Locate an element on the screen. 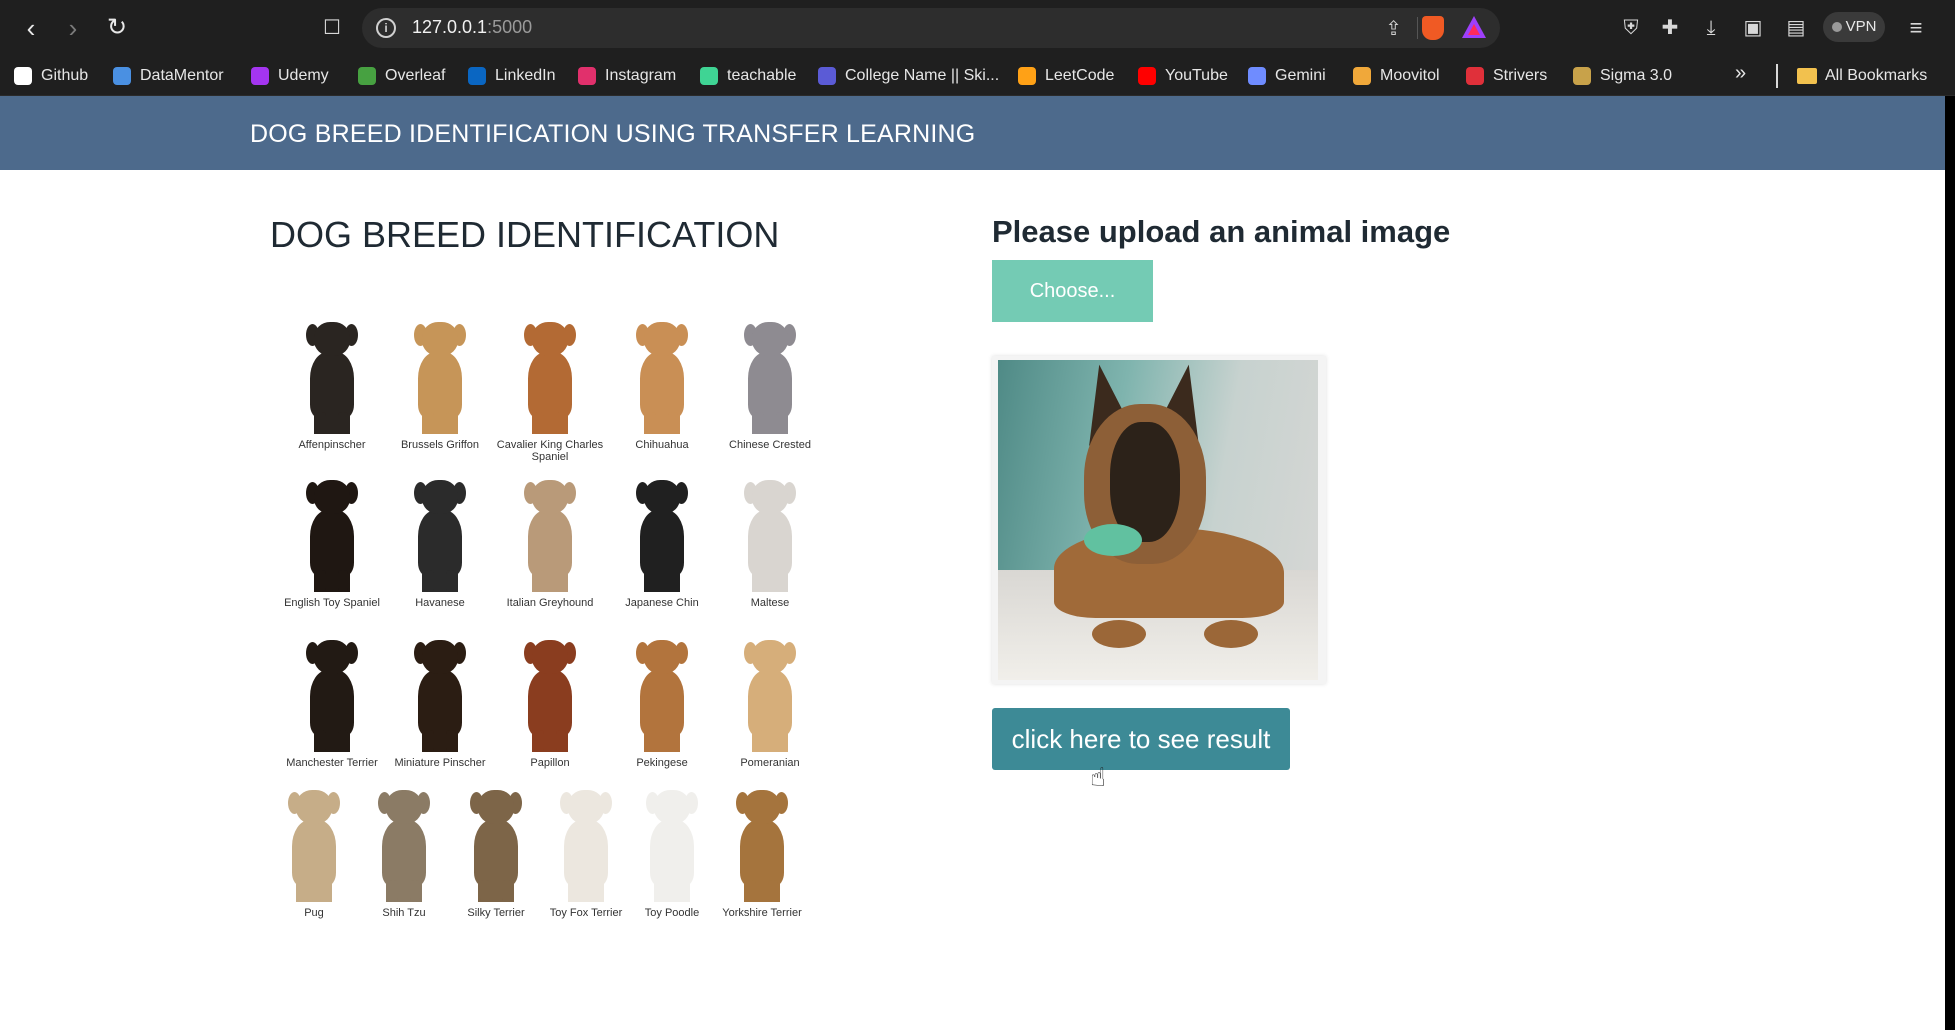  url-host: 127.0.0.1 is located at coordinates (450, 27).